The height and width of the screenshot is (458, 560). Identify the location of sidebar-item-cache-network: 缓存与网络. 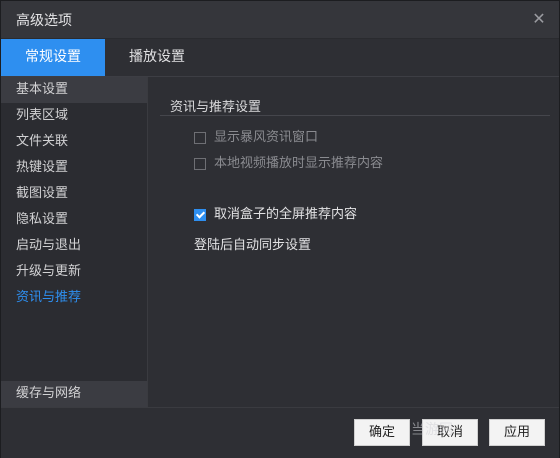
(74, 394).